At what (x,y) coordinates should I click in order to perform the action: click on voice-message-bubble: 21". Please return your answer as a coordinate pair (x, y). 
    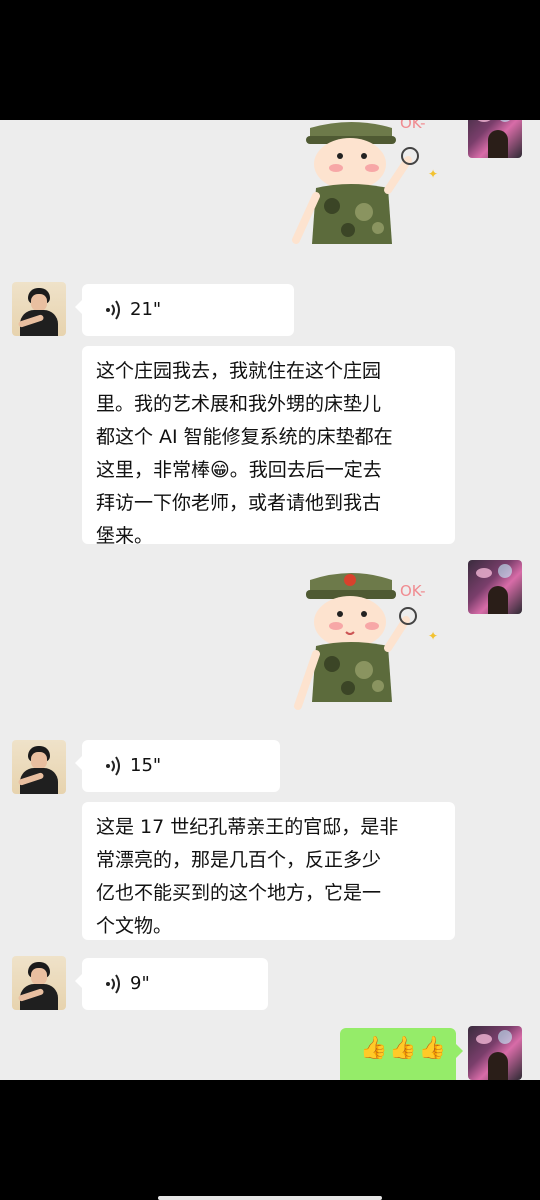
    Looking at the image, I should click on (184, 310).